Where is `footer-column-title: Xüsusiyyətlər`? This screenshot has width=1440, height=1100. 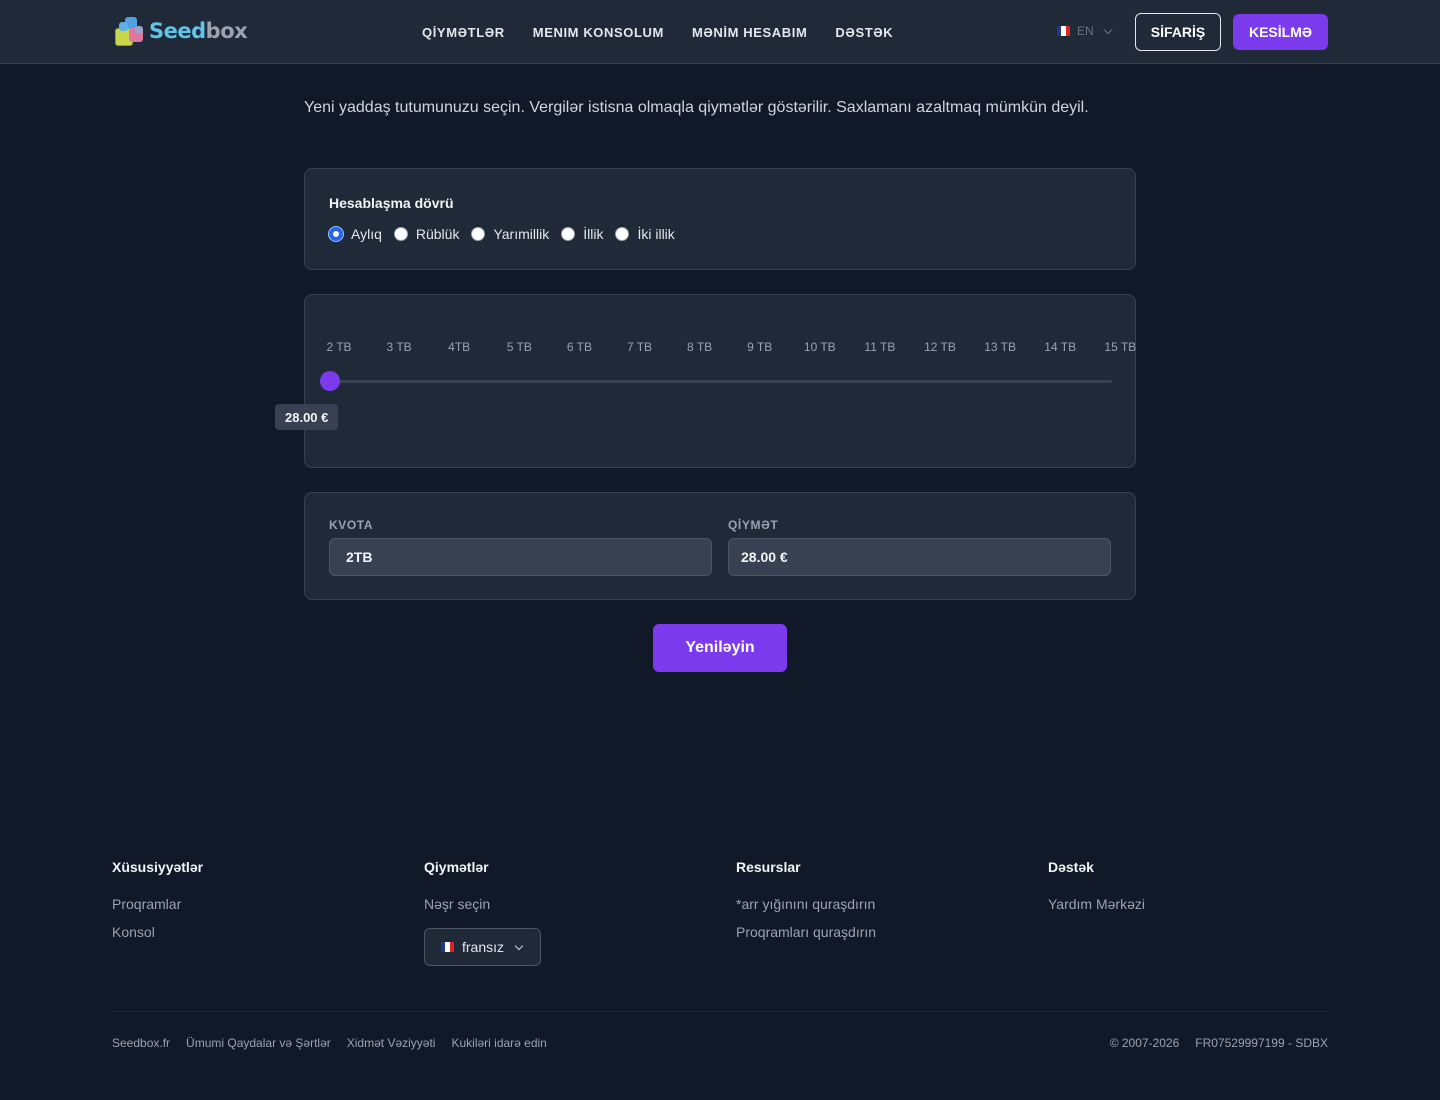
footer-column-title: Xüsusiyyətlər is located at coordinates (158, 867).